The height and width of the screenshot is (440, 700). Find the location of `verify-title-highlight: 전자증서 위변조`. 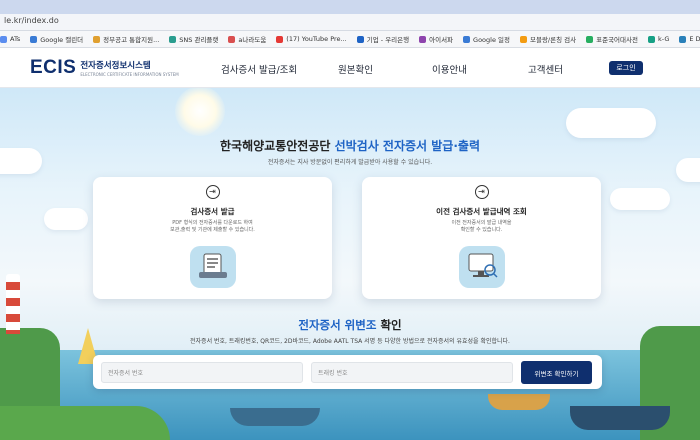

verify-title-highlight: 전자증서 위변조 is located at coordinates (337, 325).